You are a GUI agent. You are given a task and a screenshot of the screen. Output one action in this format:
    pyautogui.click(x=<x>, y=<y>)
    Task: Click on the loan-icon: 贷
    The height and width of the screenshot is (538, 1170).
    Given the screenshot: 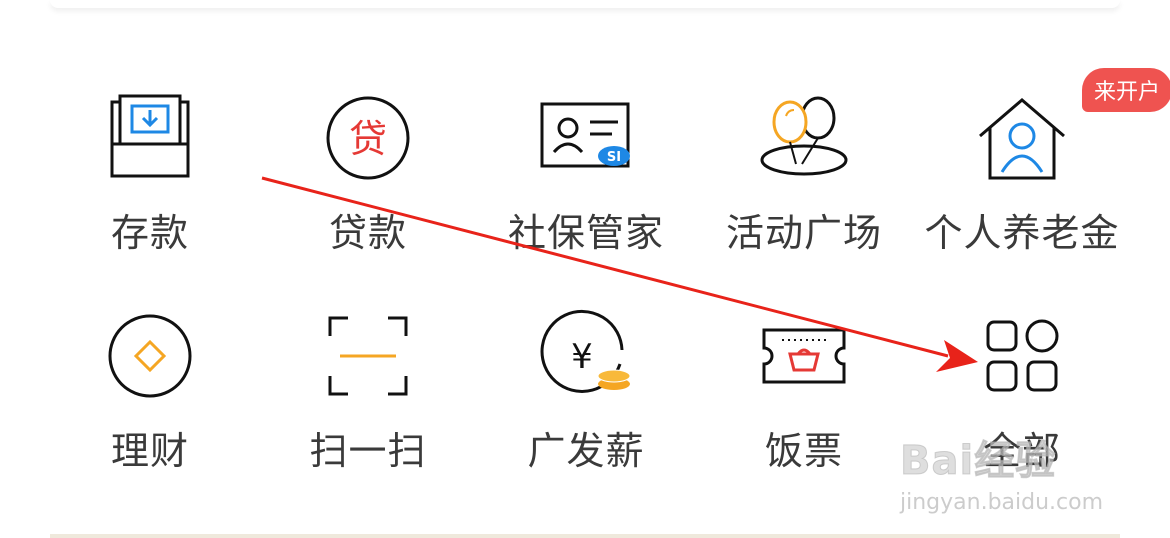 What is the action you would take?
    pyautogui.click(x=368, y=138)
    